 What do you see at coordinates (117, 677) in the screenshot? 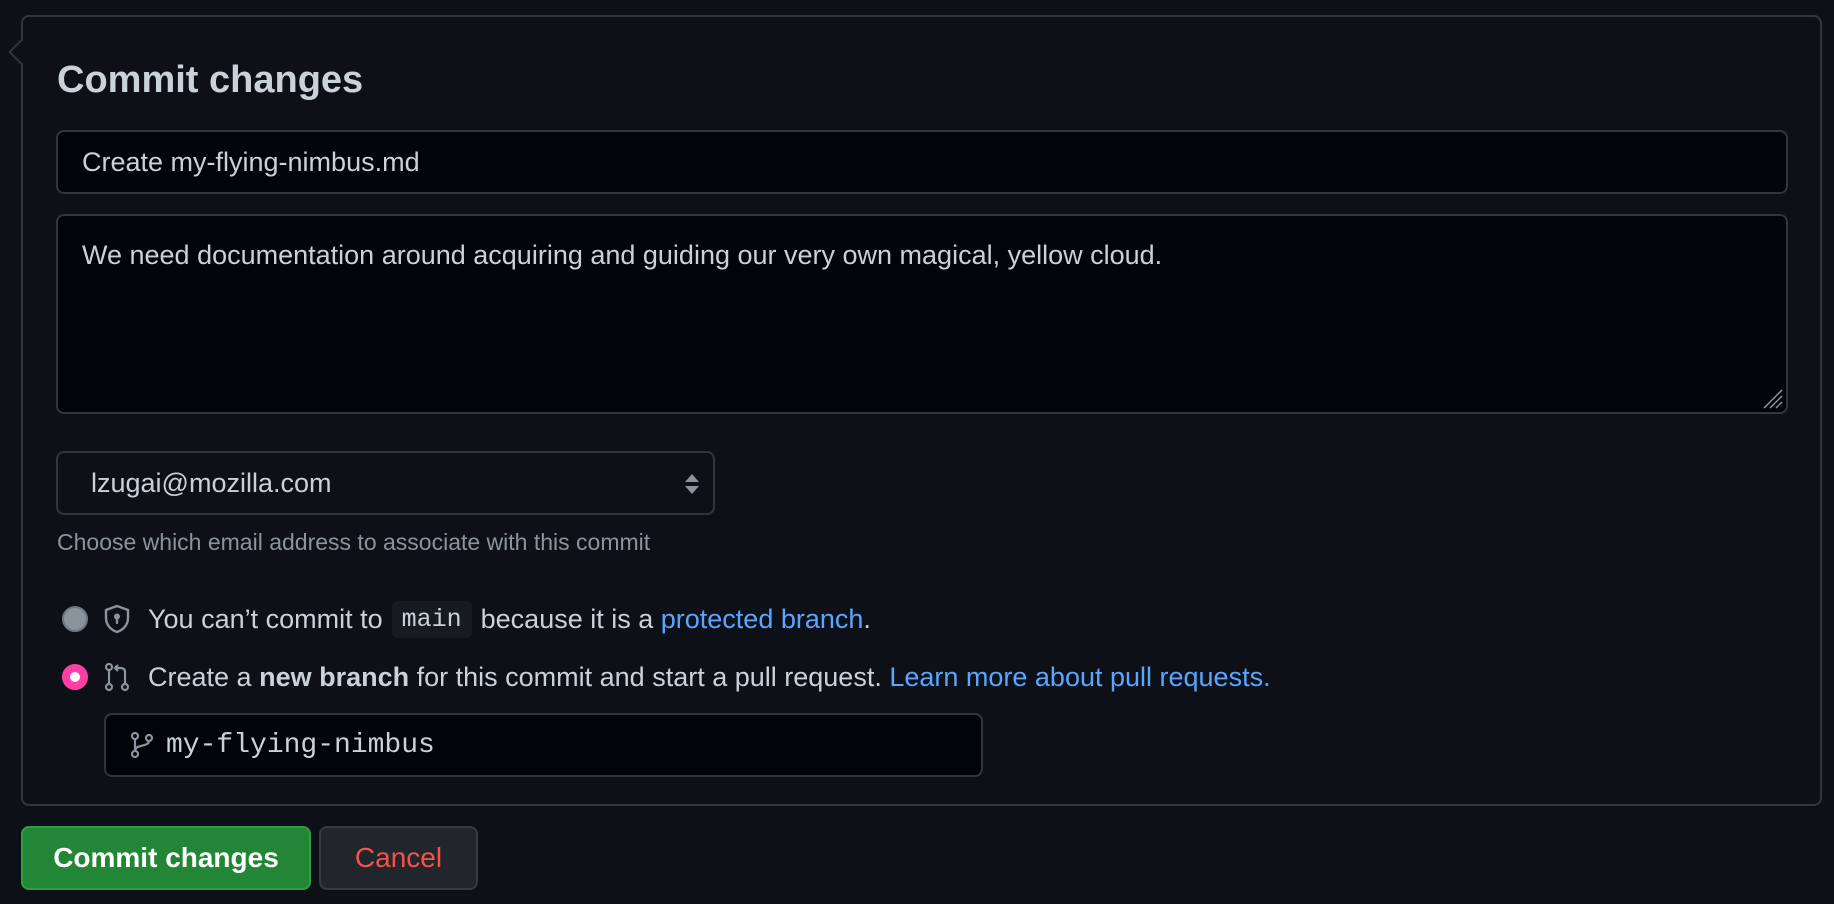
I see `git-pull-request-icon` at bounding box center [117, 677].